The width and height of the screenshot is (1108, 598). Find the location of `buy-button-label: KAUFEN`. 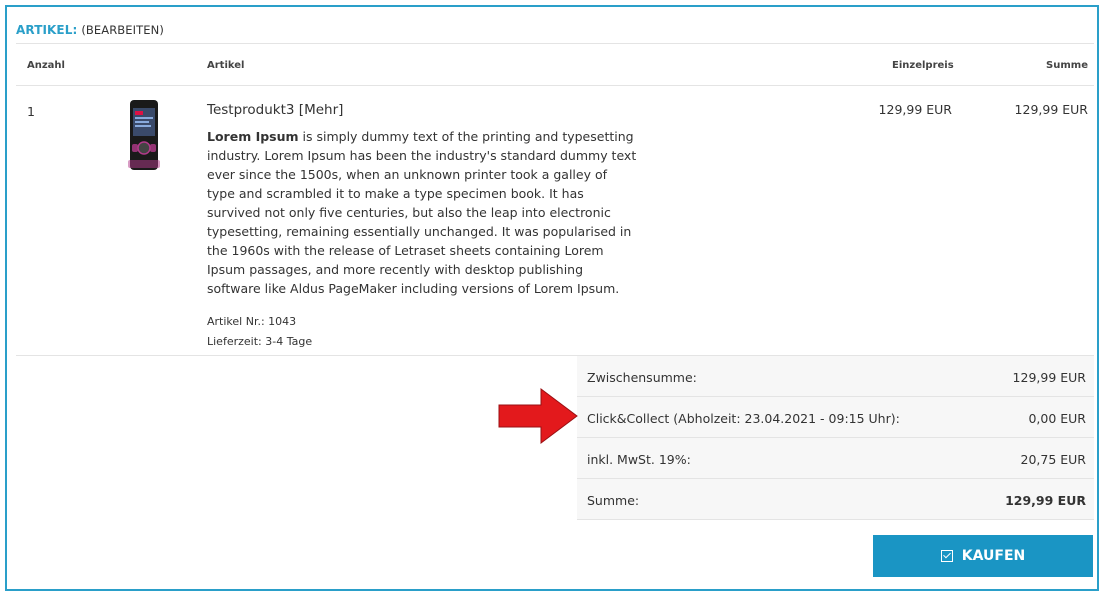

buy-button-label: KAUFEN is located at coordinates (993, 556).